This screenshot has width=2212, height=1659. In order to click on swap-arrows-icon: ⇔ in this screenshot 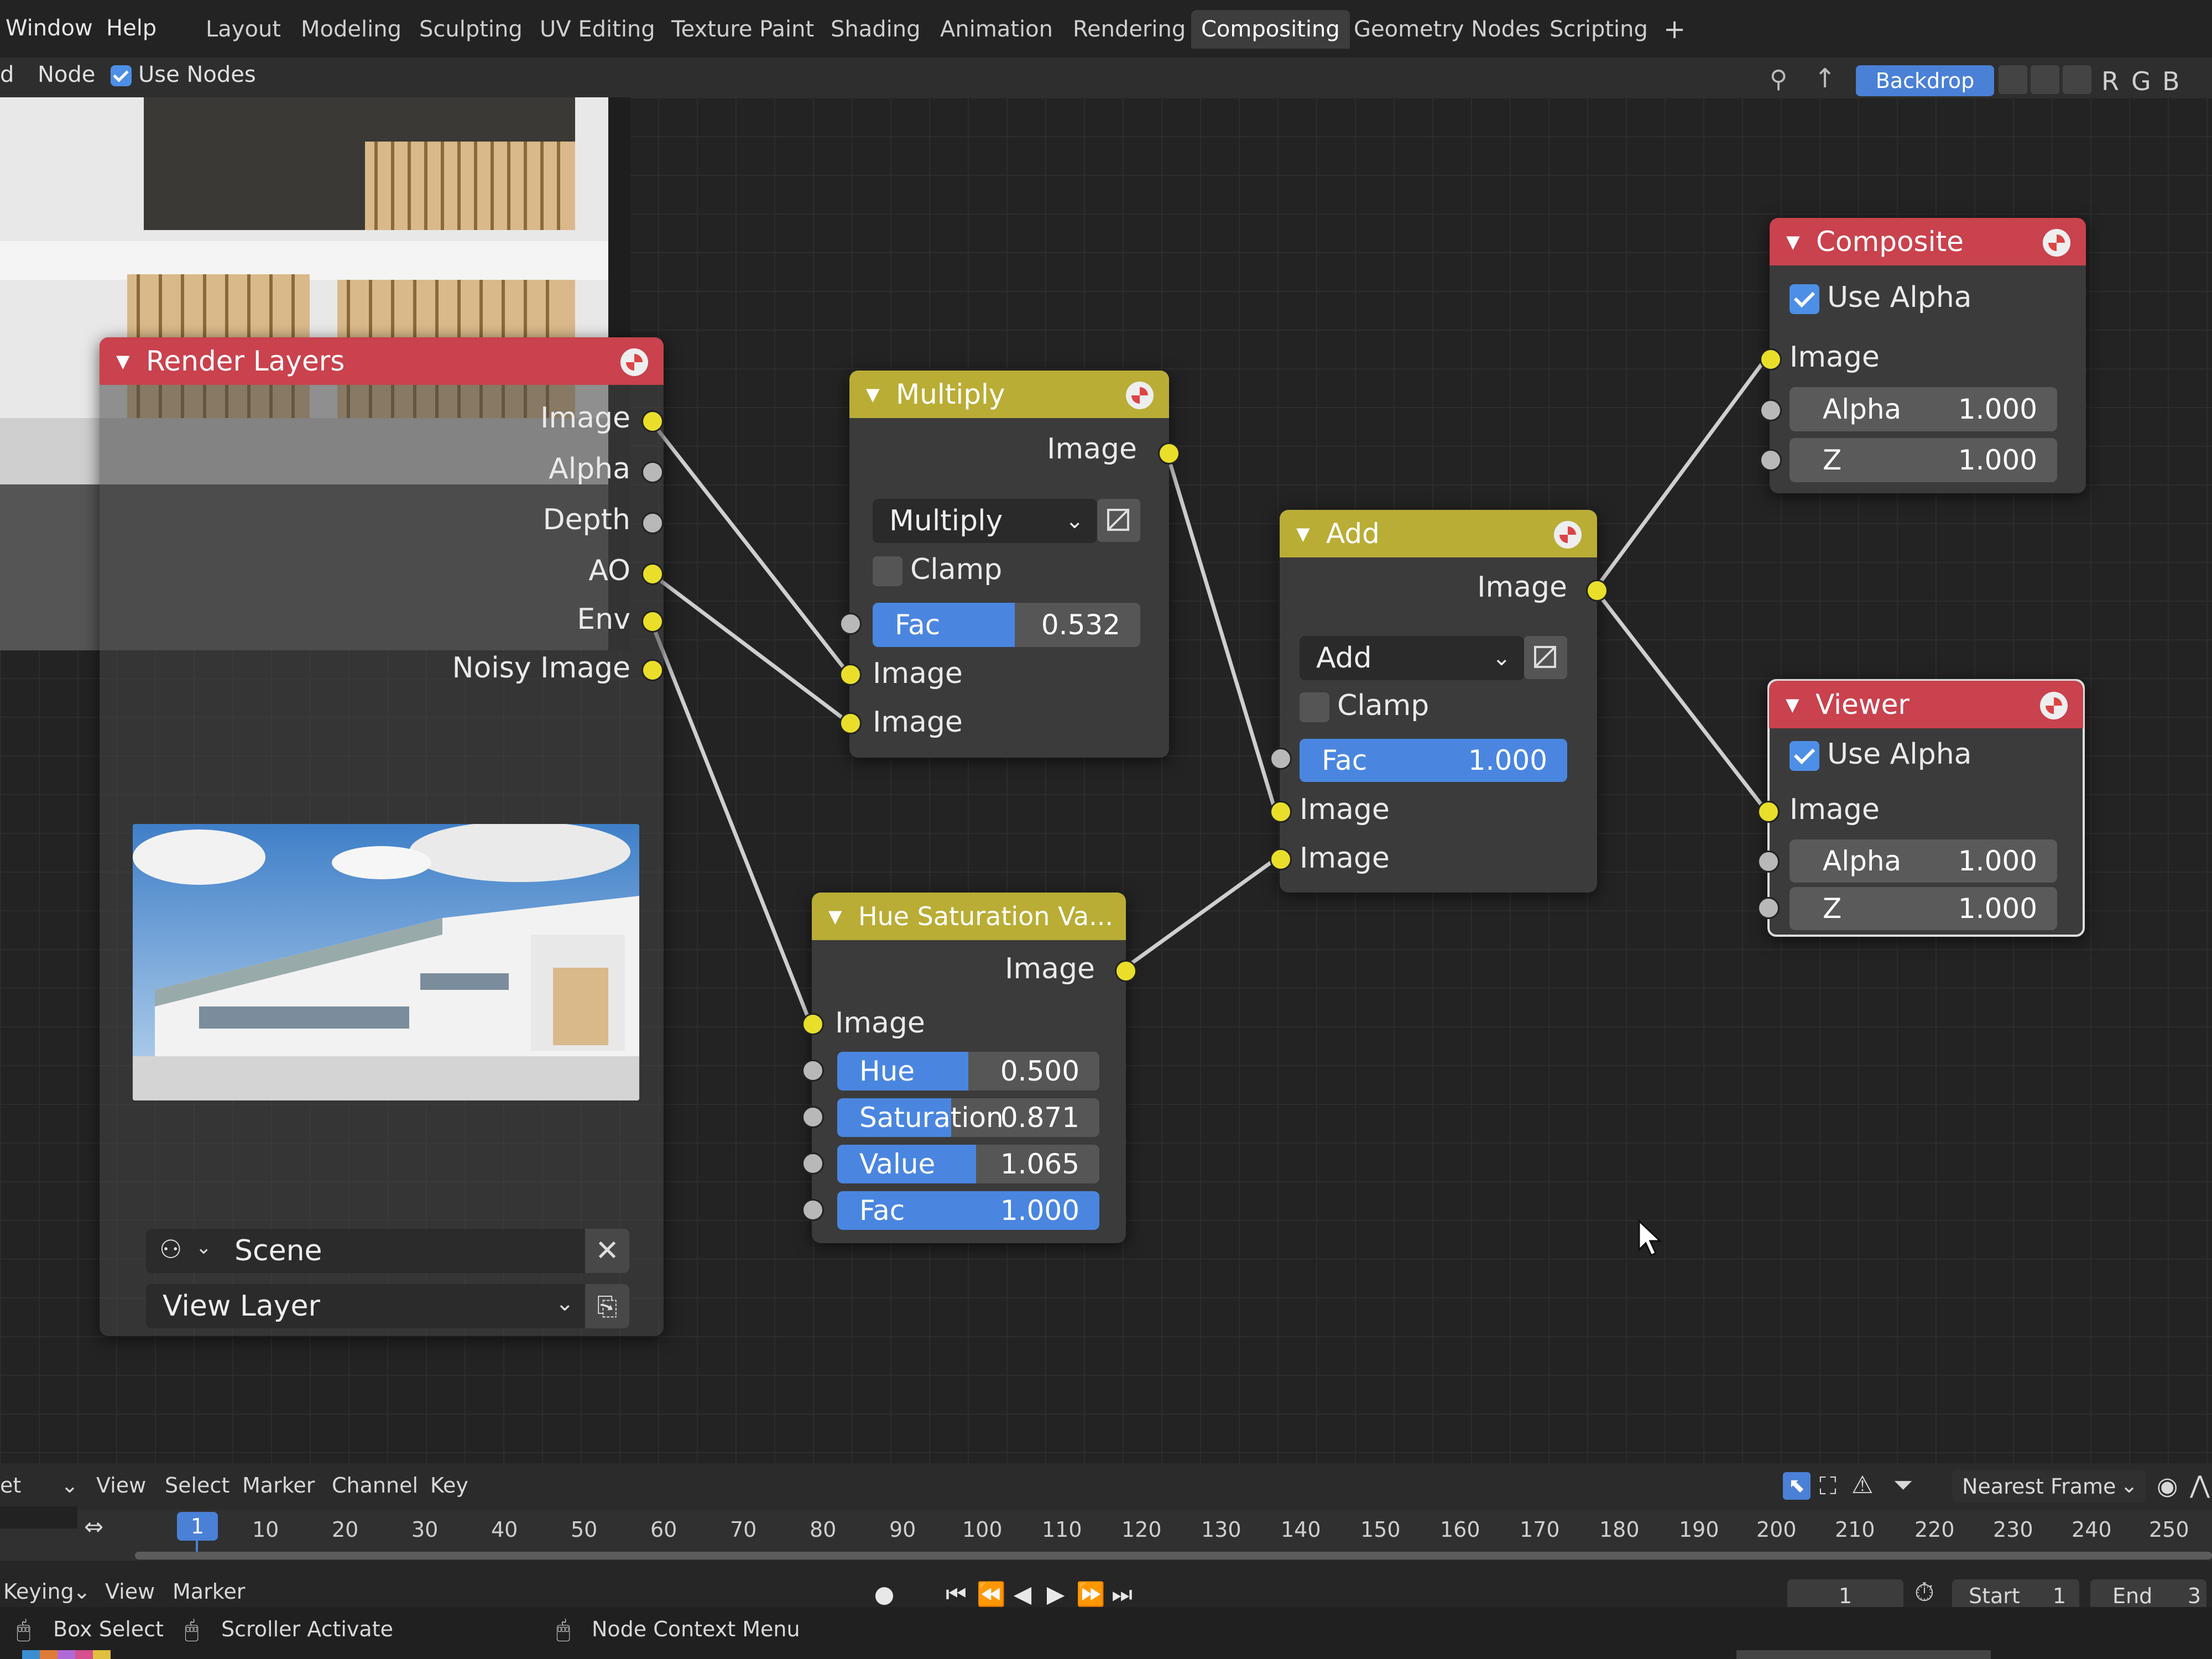, I will do `click(94, 1527)`.